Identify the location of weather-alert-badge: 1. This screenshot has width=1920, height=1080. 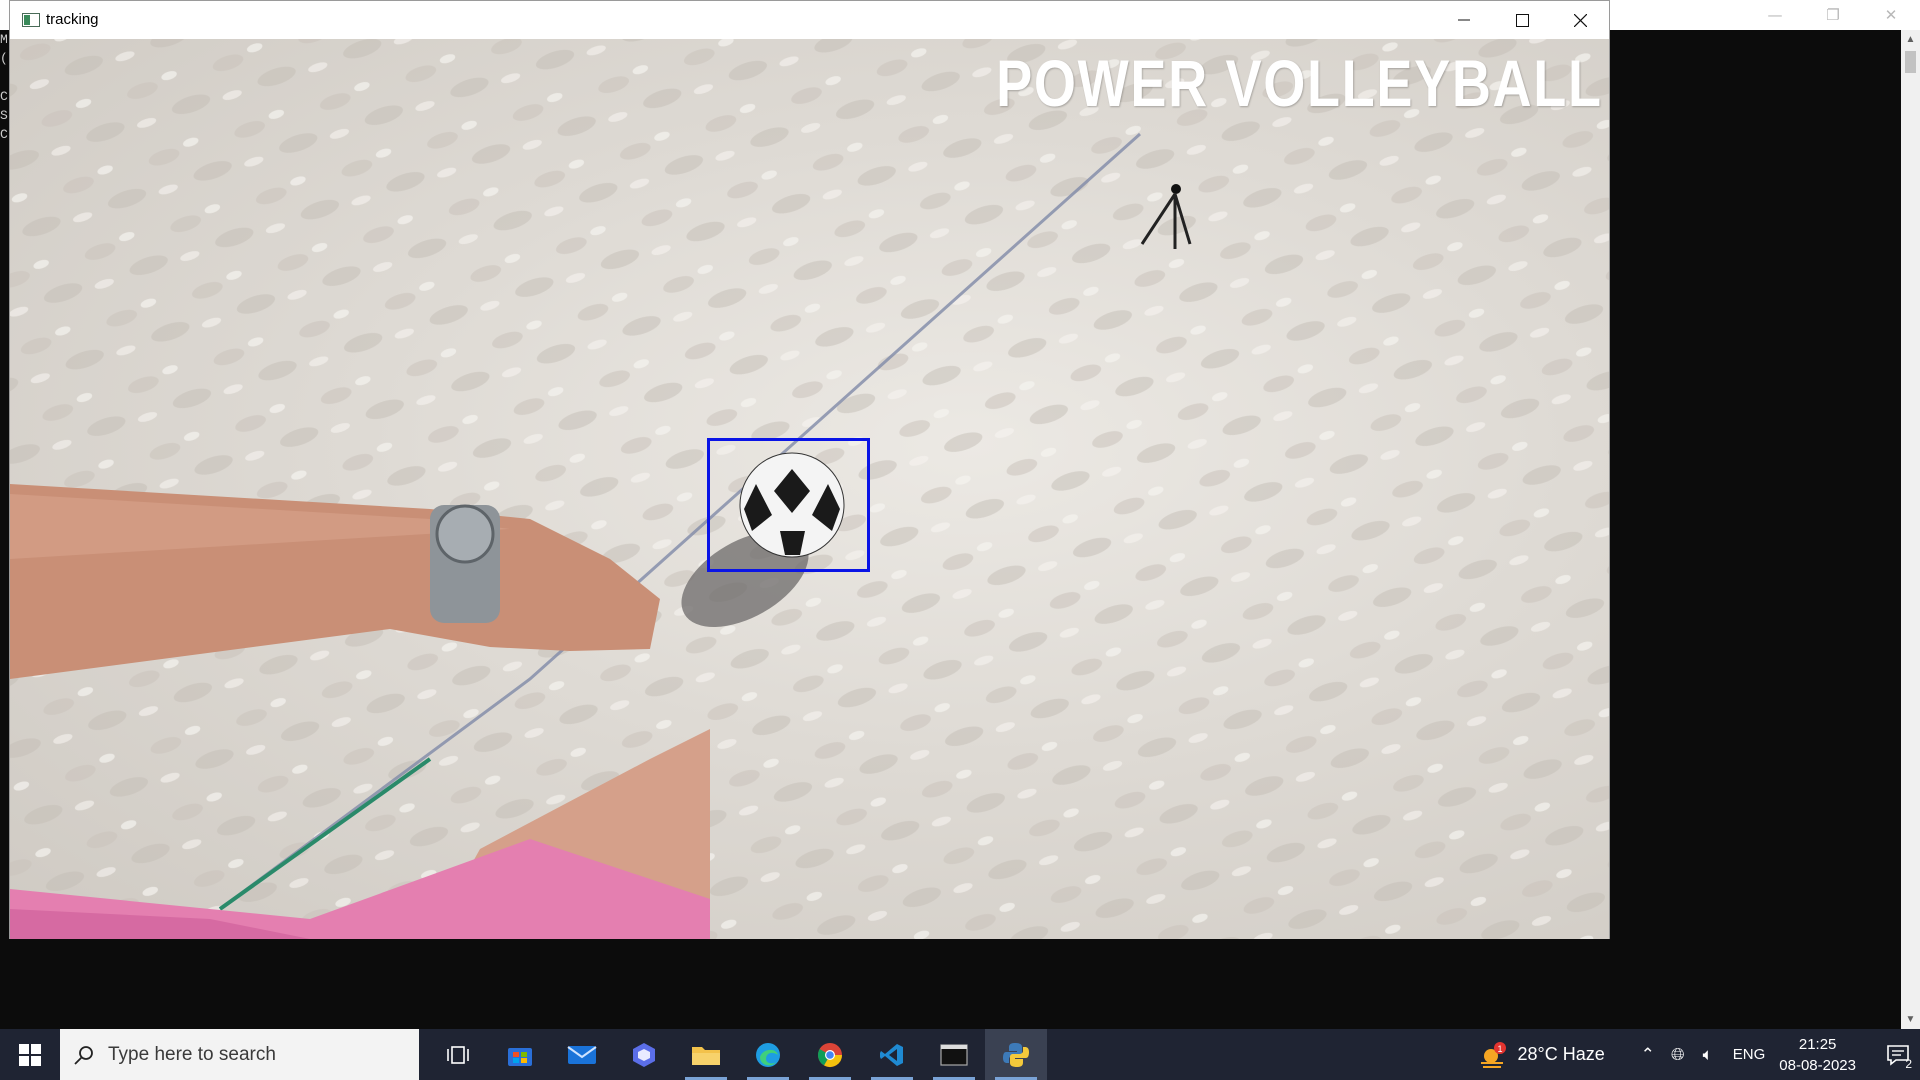
(1499, 1049).